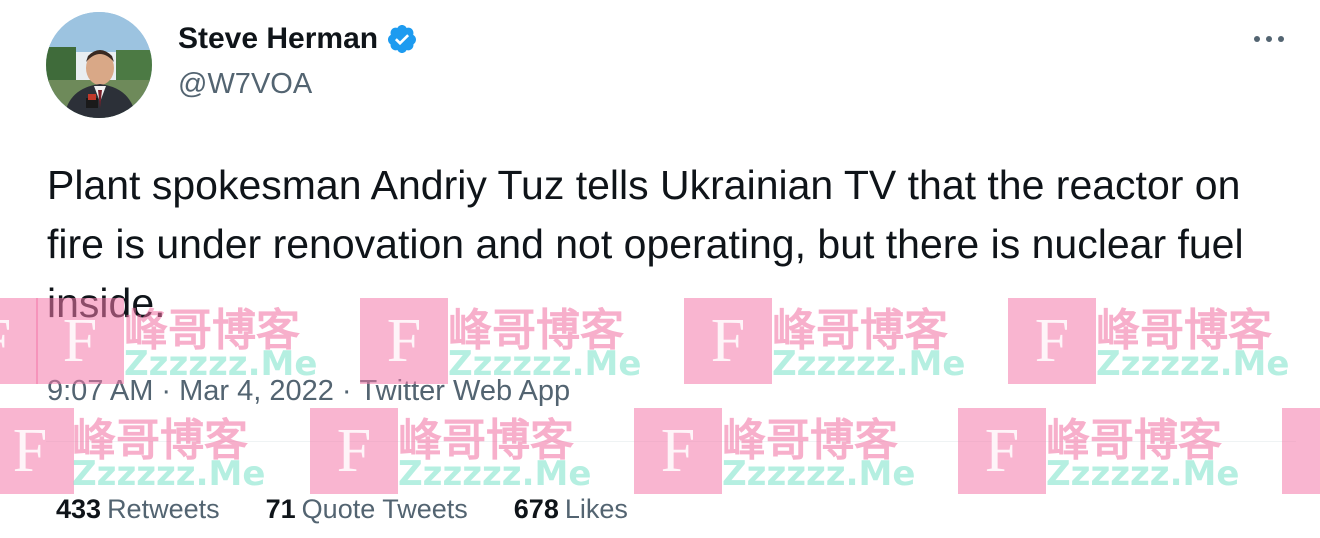  Describe the element at coordinates (596, 509) in the screenshot. I see `likes-label: Likes` at that location.